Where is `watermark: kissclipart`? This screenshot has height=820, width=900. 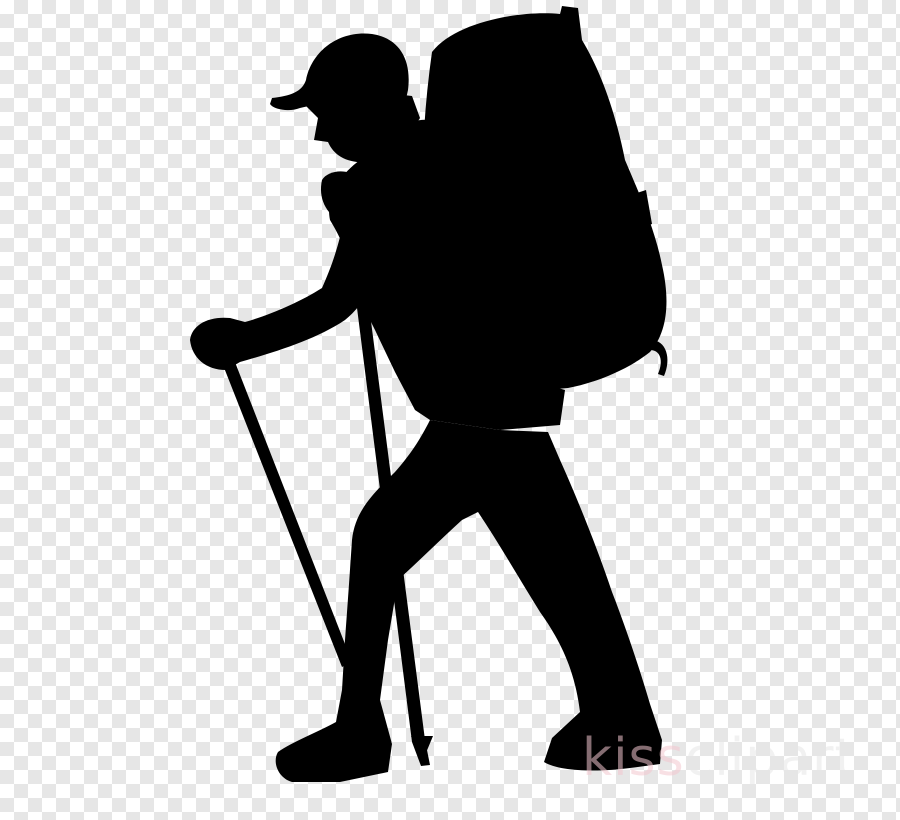
watermark: kissclipart is located at coordinates (719, 758).